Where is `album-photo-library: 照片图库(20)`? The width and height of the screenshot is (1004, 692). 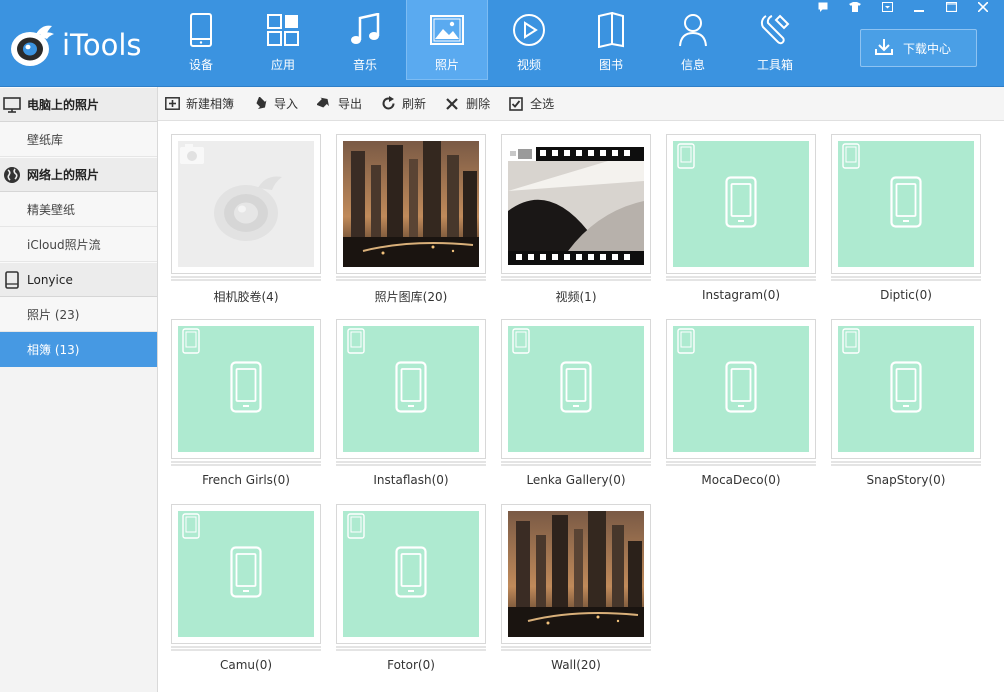
album-photo-library: 照片图库(20) is located at coordinates (411, 219).